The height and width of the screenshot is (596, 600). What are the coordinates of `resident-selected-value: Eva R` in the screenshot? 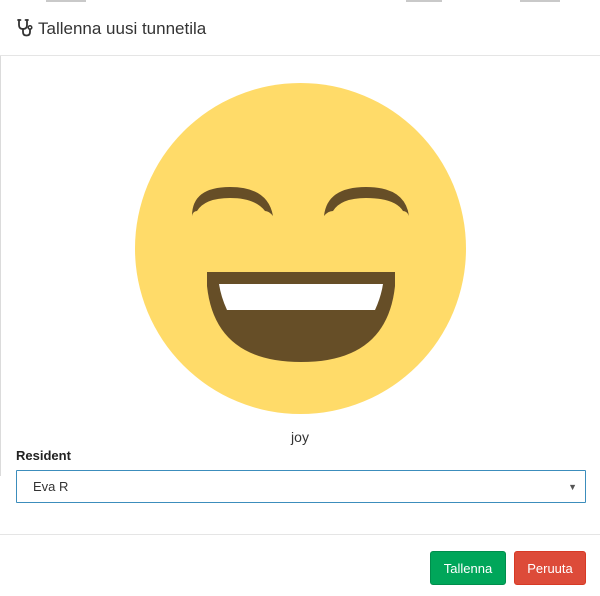 It's located at (51, 486).